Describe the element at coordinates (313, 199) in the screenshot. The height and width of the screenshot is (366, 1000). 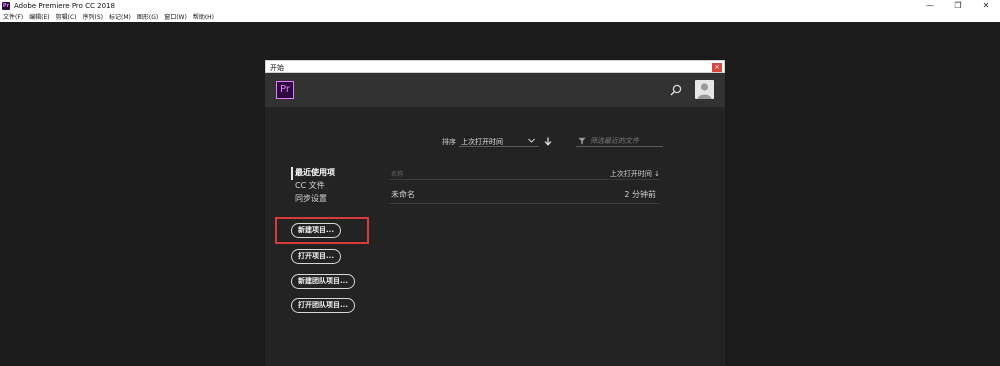
I see `nav-sync-settings: 同步设置` at that location.